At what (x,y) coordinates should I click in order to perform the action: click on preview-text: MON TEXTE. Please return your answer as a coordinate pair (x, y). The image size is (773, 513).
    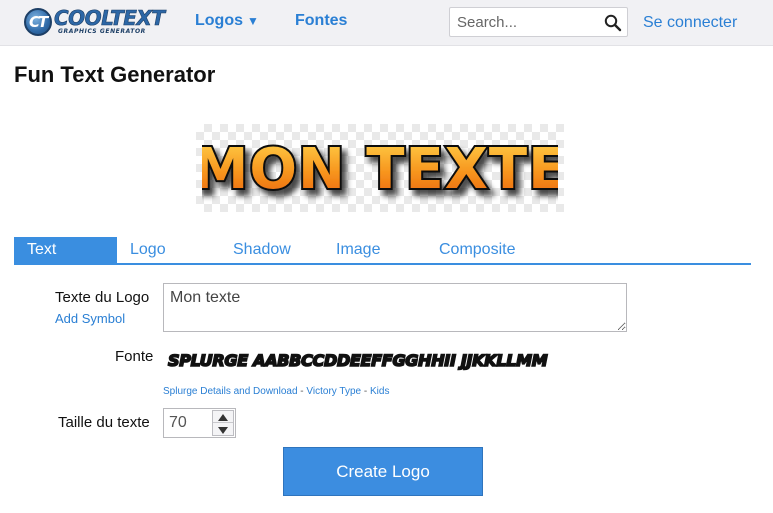
    Looking at the image, I should click on (380, 169).